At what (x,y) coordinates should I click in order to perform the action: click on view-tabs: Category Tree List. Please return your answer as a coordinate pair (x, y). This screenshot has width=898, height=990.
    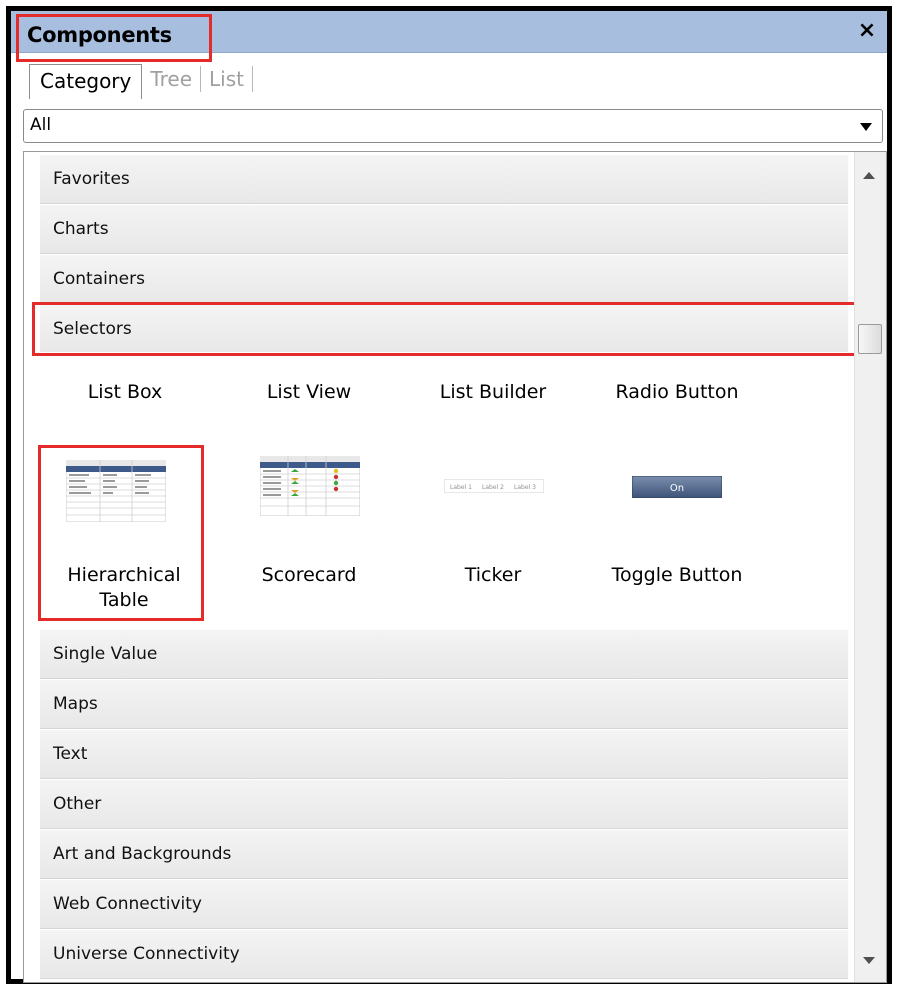
    Looking at the image, I should click on (141, 80).